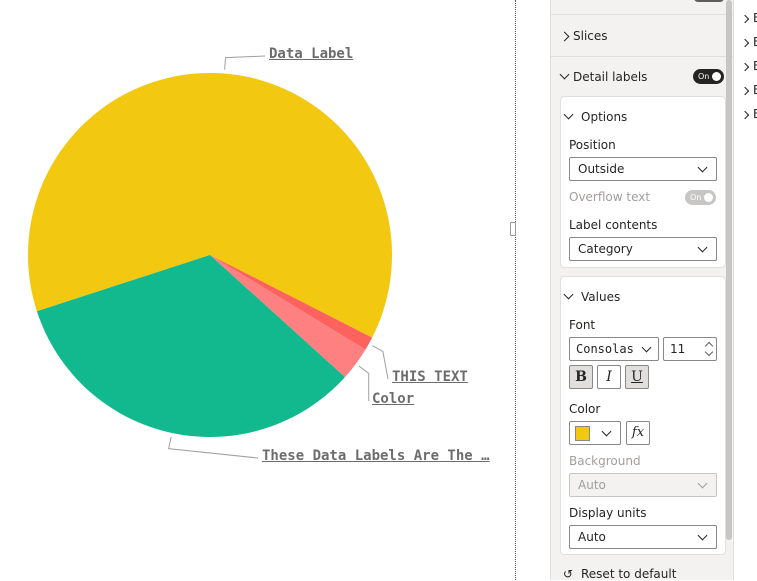 The width and height of the screenshot is (757, 581). Describe the element at coordinates (601, 297) in the screenshot. I see `values-title: Values` at that location.